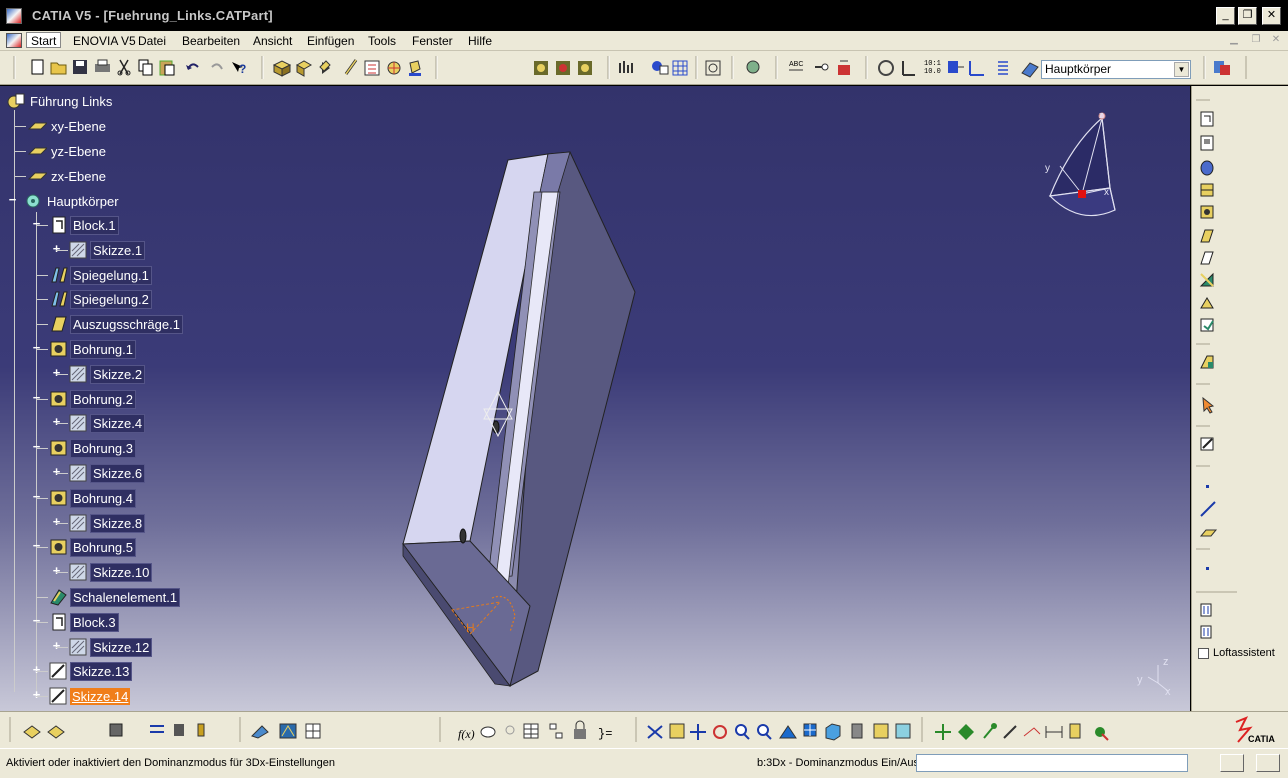 Image resolution: width=1288 pixels, height=778 pixels. Describe the element at coordinates (1247, 16) in the screenshot. I see `restore-button: ❐` at that location.